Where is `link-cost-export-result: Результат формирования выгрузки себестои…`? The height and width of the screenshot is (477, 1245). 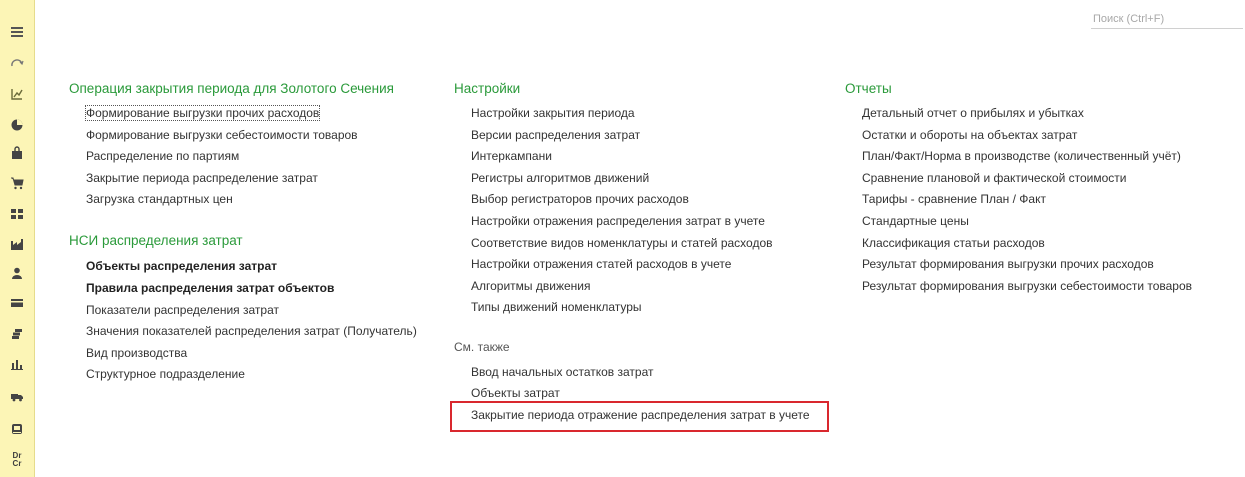
link-cost-export-result: Результат формирования выгрузки себестои… is located at coordinates (1027, 286).